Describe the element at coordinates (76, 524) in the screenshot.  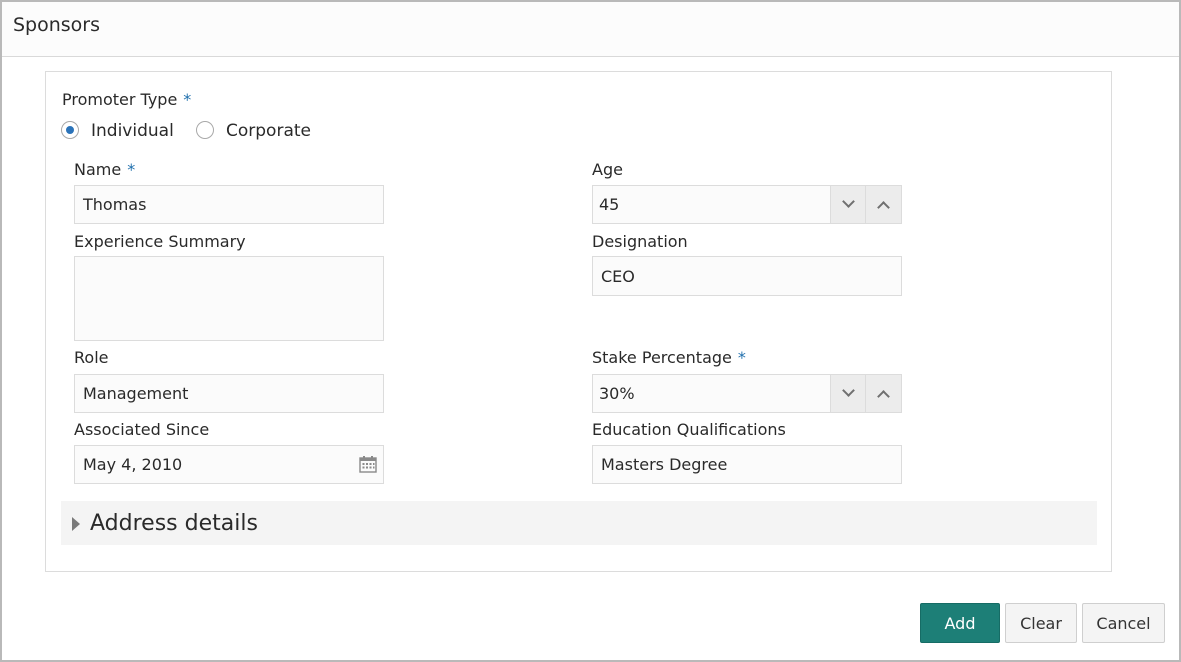
I see `caret-right-icon` at that location.